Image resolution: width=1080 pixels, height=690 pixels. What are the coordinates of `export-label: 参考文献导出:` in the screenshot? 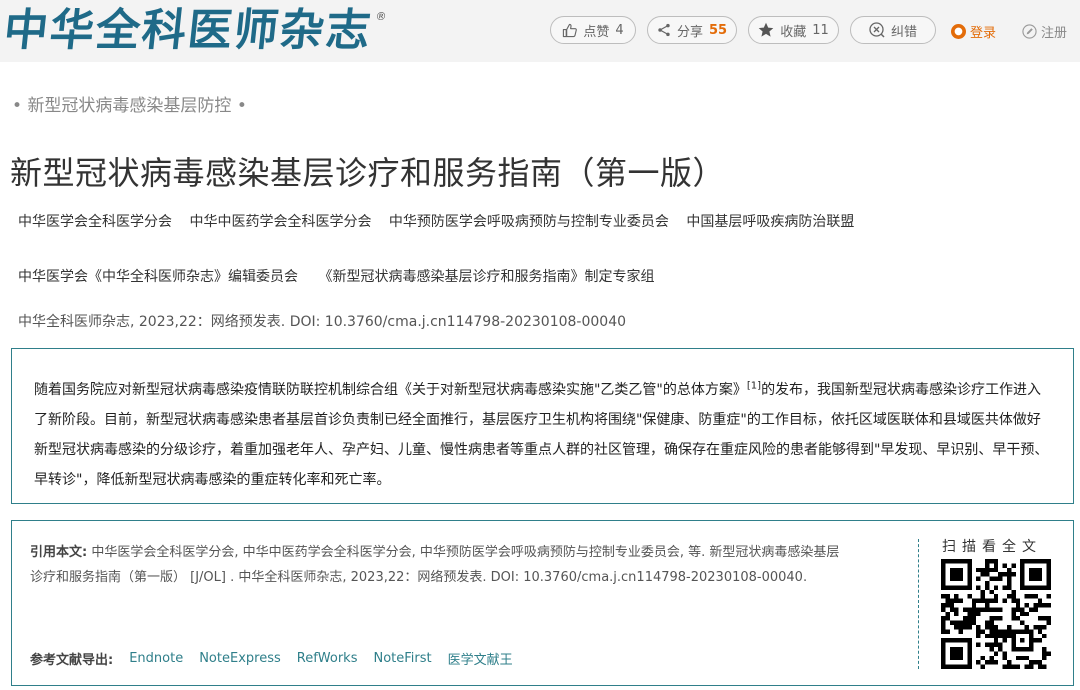 It's located at (72, 660).